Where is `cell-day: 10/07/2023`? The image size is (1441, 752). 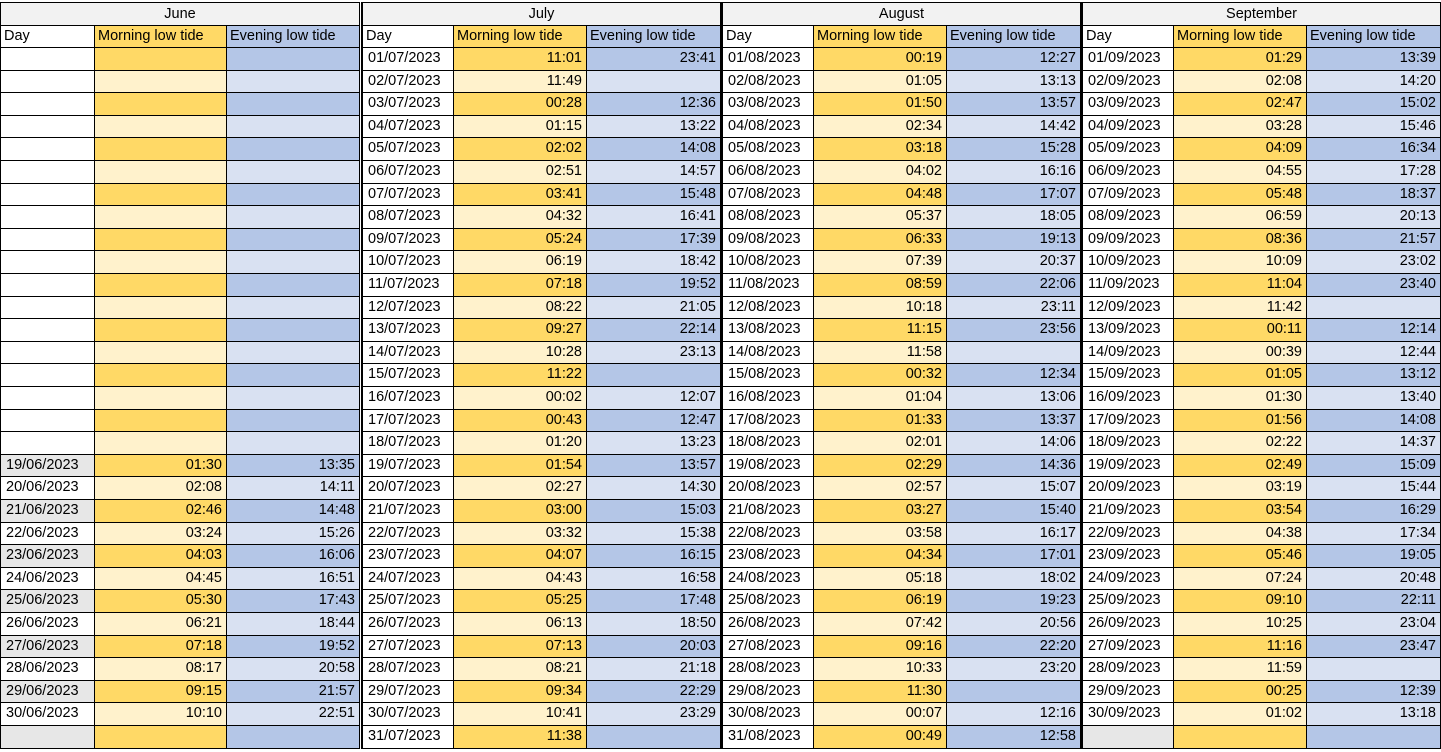
cell-day: 10/07/2023 is located at coordinates (407, 262).